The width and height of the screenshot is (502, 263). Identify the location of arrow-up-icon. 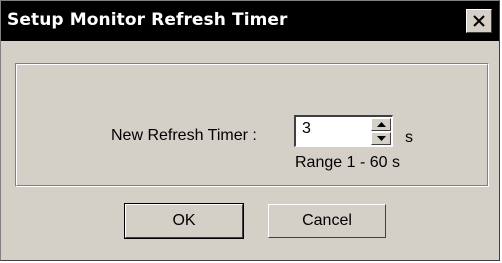
(381, 124).